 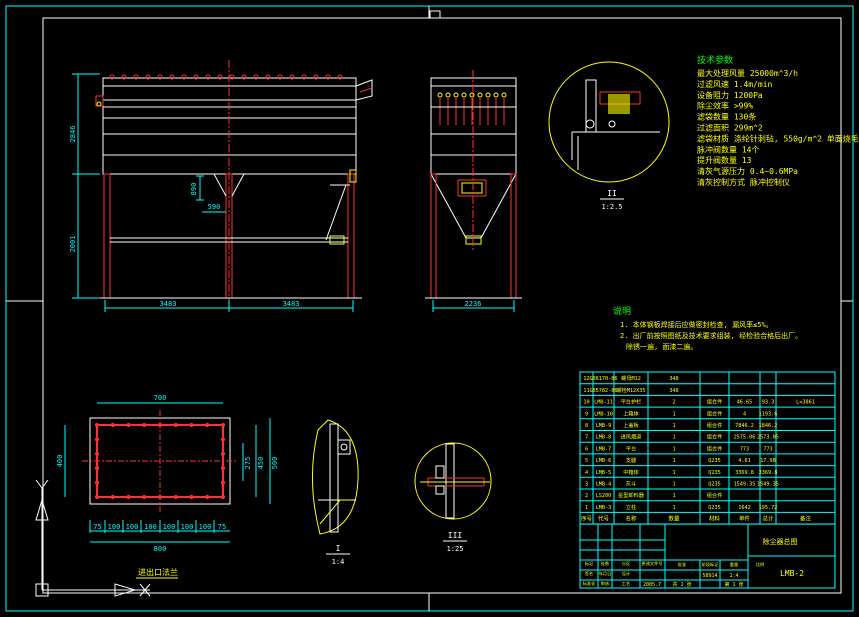 I want to click on bom-cell: 7, so click(x=586, y=438).